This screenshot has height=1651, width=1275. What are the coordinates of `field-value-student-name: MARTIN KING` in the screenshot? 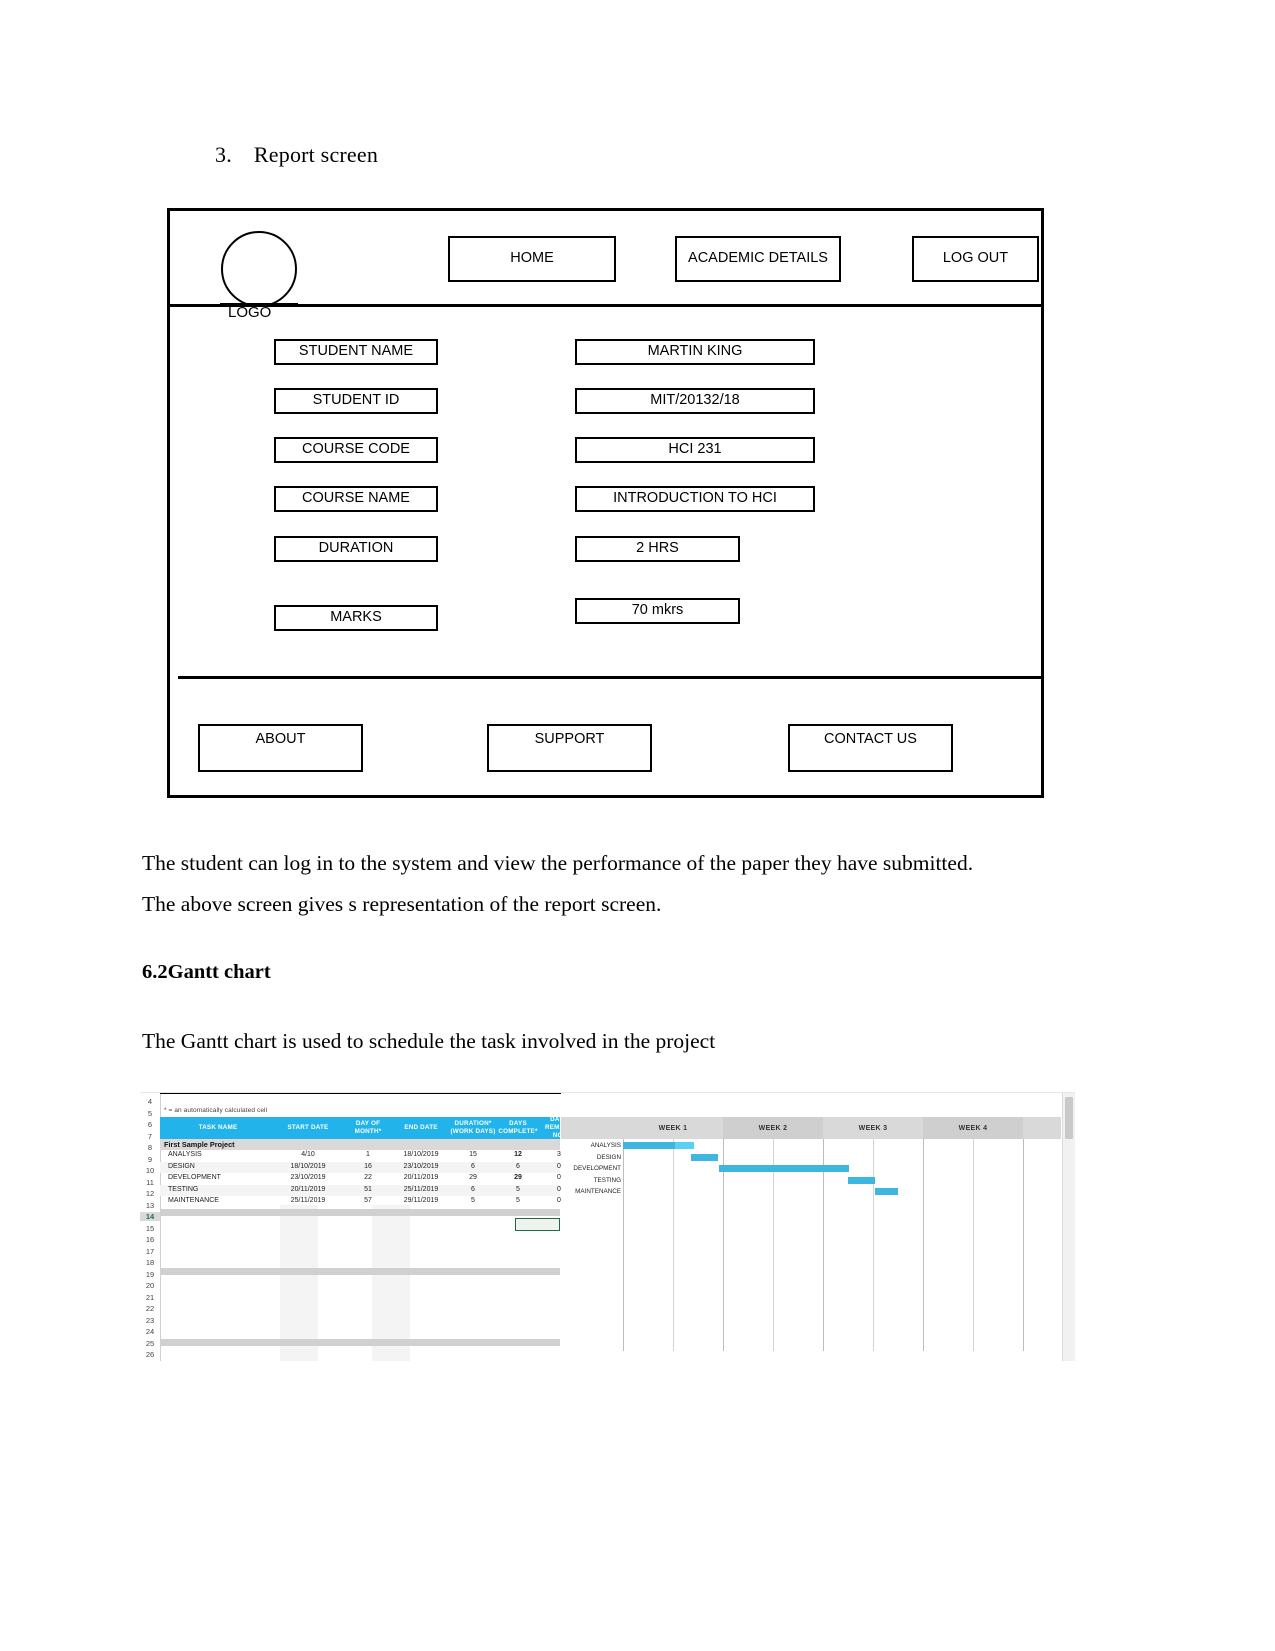 It's located at (695, 352).